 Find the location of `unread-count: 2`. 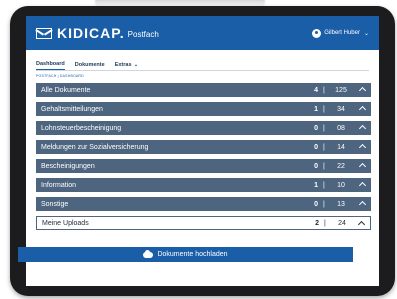

unread-count: 2 is located at coordinates (317, 223).